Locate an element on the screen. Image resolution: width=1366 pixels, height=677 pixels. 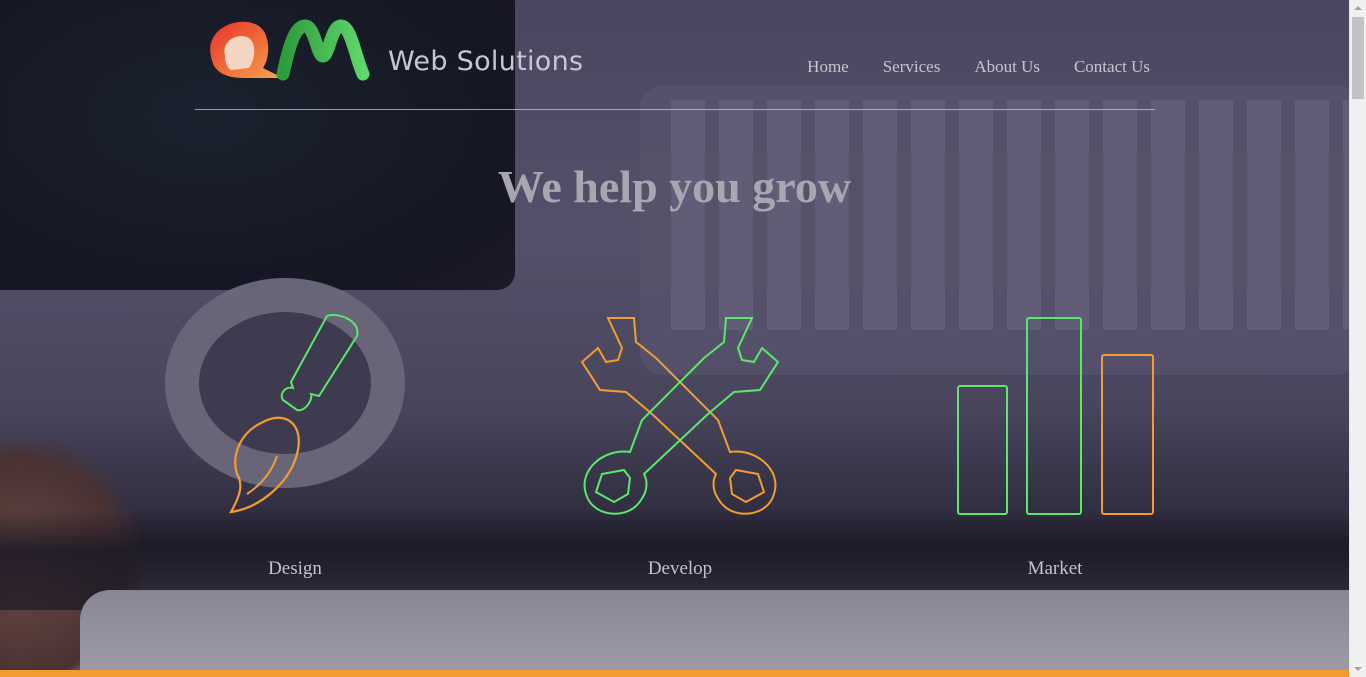
site-logo is located at coordinates (289, 49).